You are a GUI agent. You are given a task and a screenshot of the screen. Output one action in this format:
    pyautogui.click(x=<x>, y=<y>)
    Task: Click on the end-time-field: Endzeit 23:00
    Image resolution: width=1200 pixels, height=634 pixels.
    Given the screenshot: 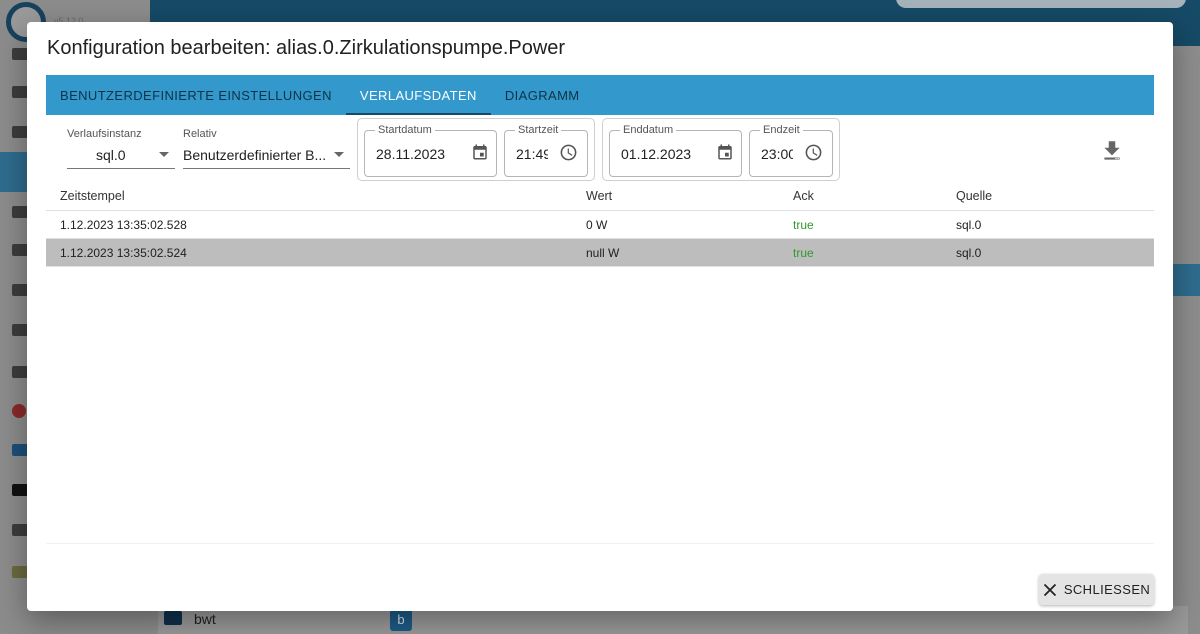 What is the action you would take?
    pyautogui.click(x=791, y=150)
    